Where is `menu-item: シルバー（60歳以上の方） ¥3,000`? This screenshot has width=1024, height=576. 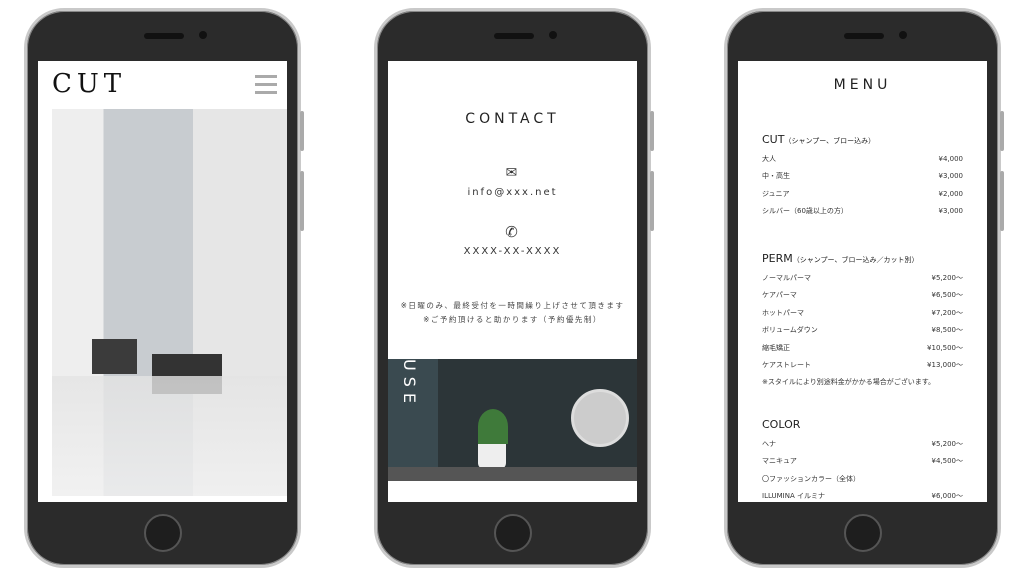
menu-item: シルバー（60歳以上の方） ¥3,000 is located at coordinates (862, 211).